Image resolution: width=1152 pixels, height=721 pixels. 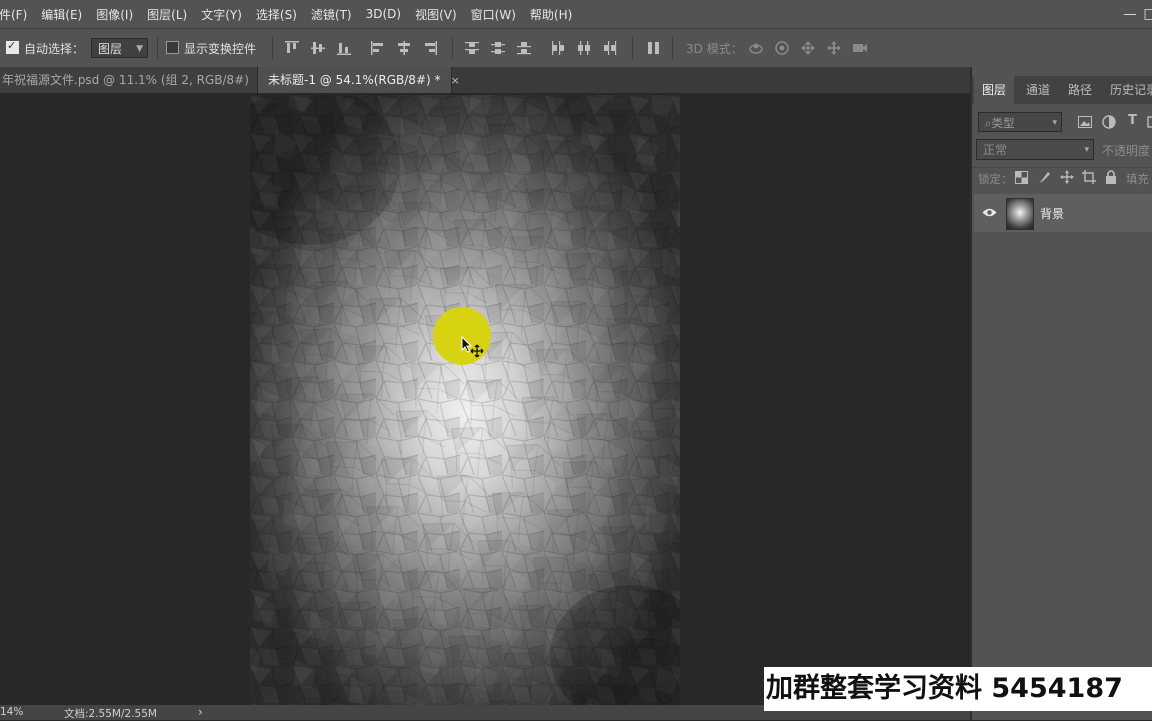 What do you see at coordinates (1131, 90) in the screenshot?
I see `tab-history: 历史记录` at bounding box center [1131, 90].